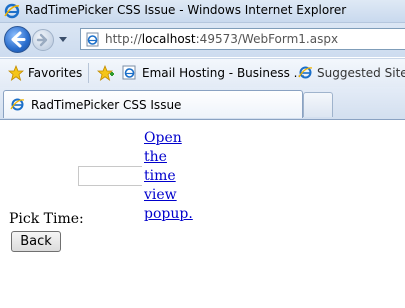 This screenshot has height=308, width=405. I want to click on tab-bar: RadTimePicker CSS Issue, so click(202, 103).